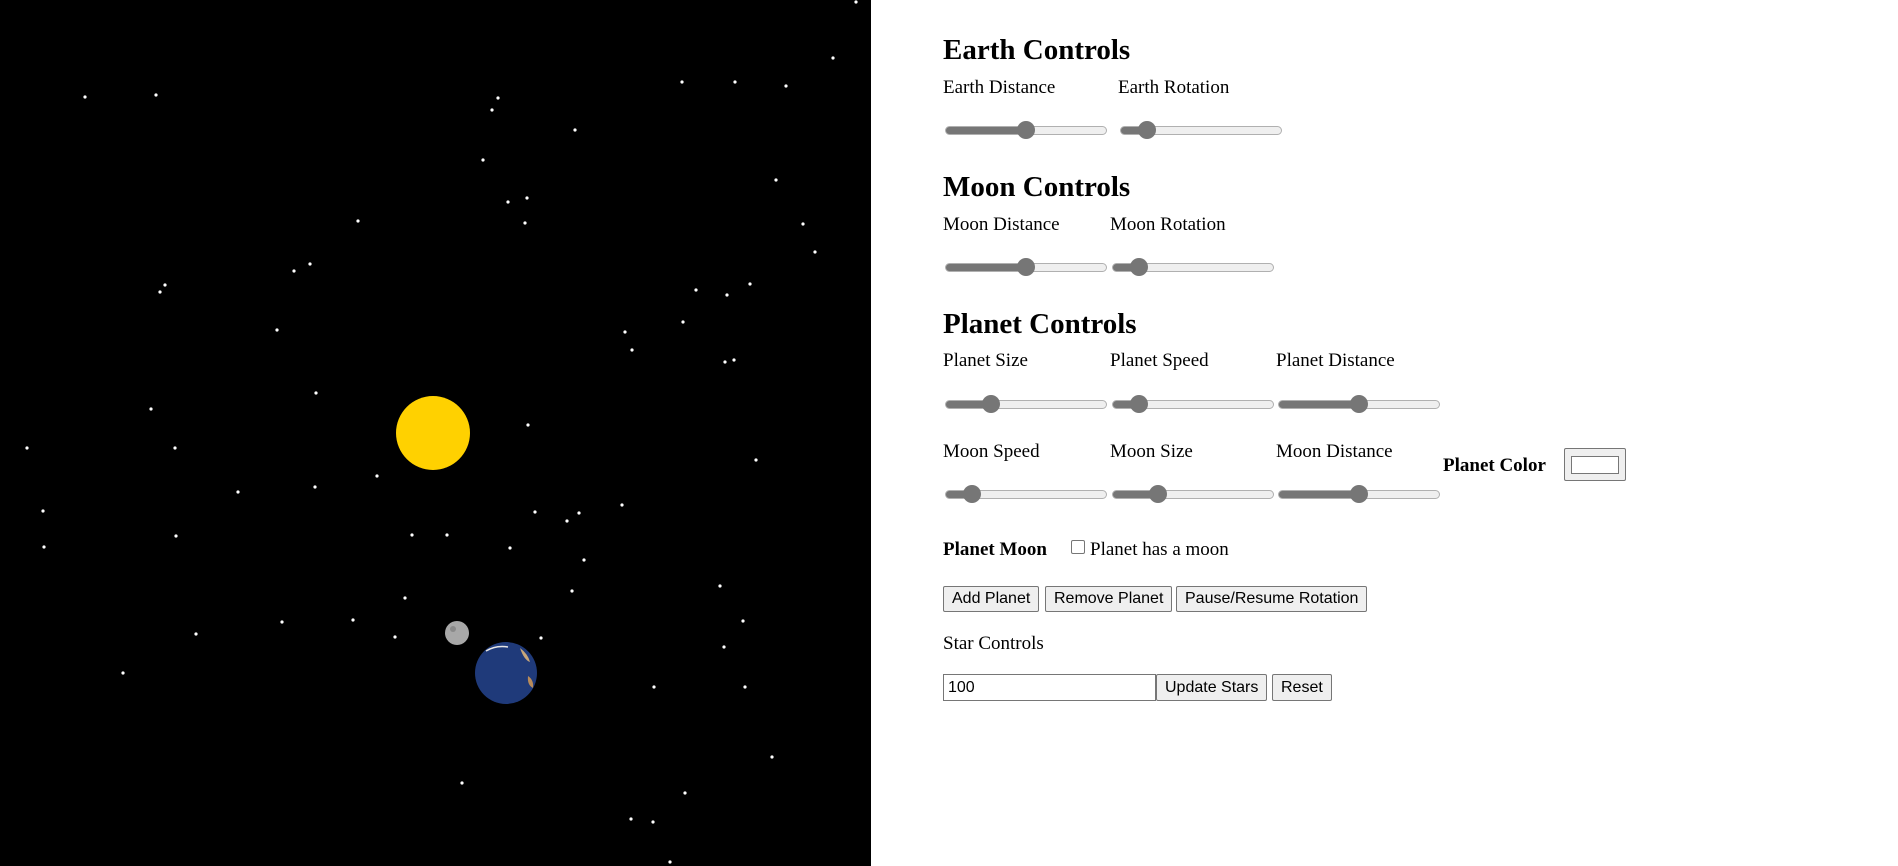 This screenshot has width=1898, height=866. Describe the element at coordinates (1026, 404) in the screenshot. I see `planet-size-slider` at that location.